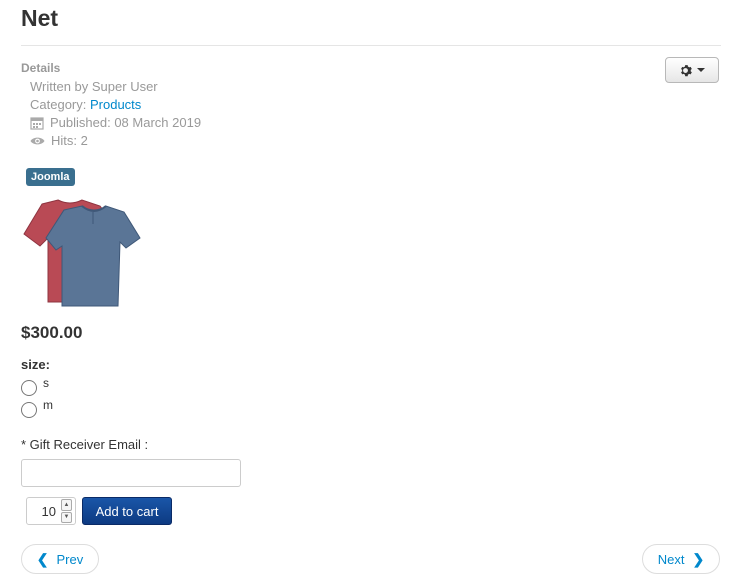  What do you see at coordinates (29, 410) in the screenshot?
I see `size-radio-m` at bounding box center [29, 410].